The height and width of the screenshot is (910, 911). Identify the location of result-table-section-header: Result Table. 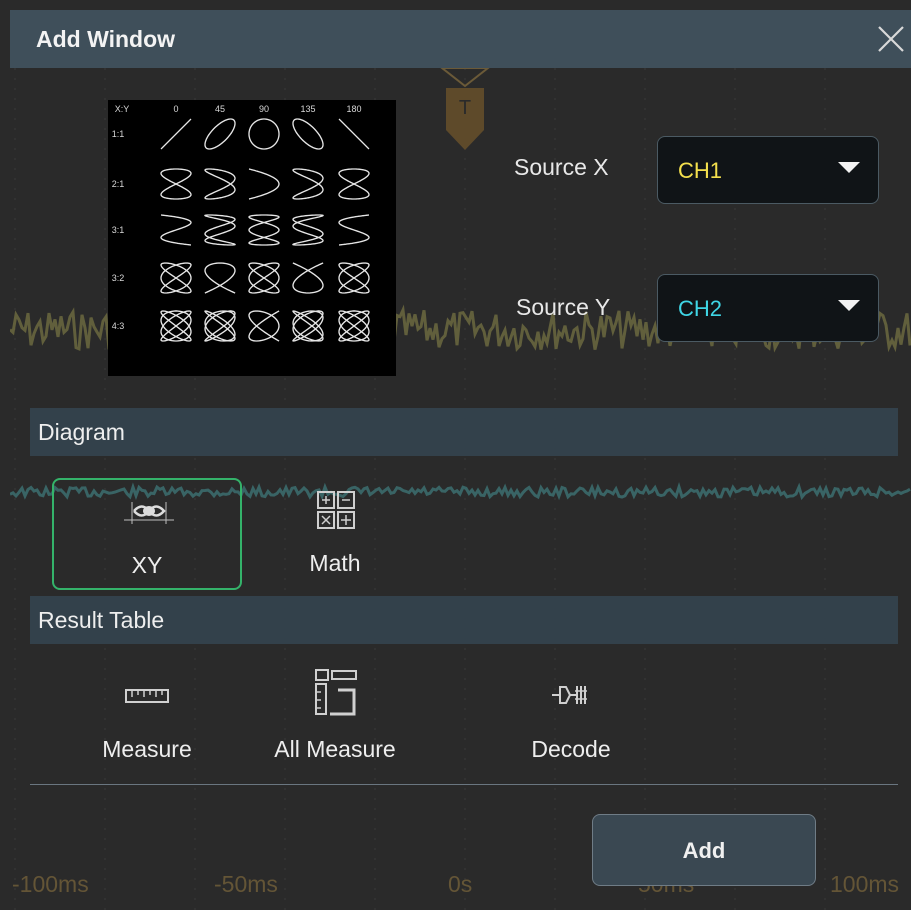
(464, 620).